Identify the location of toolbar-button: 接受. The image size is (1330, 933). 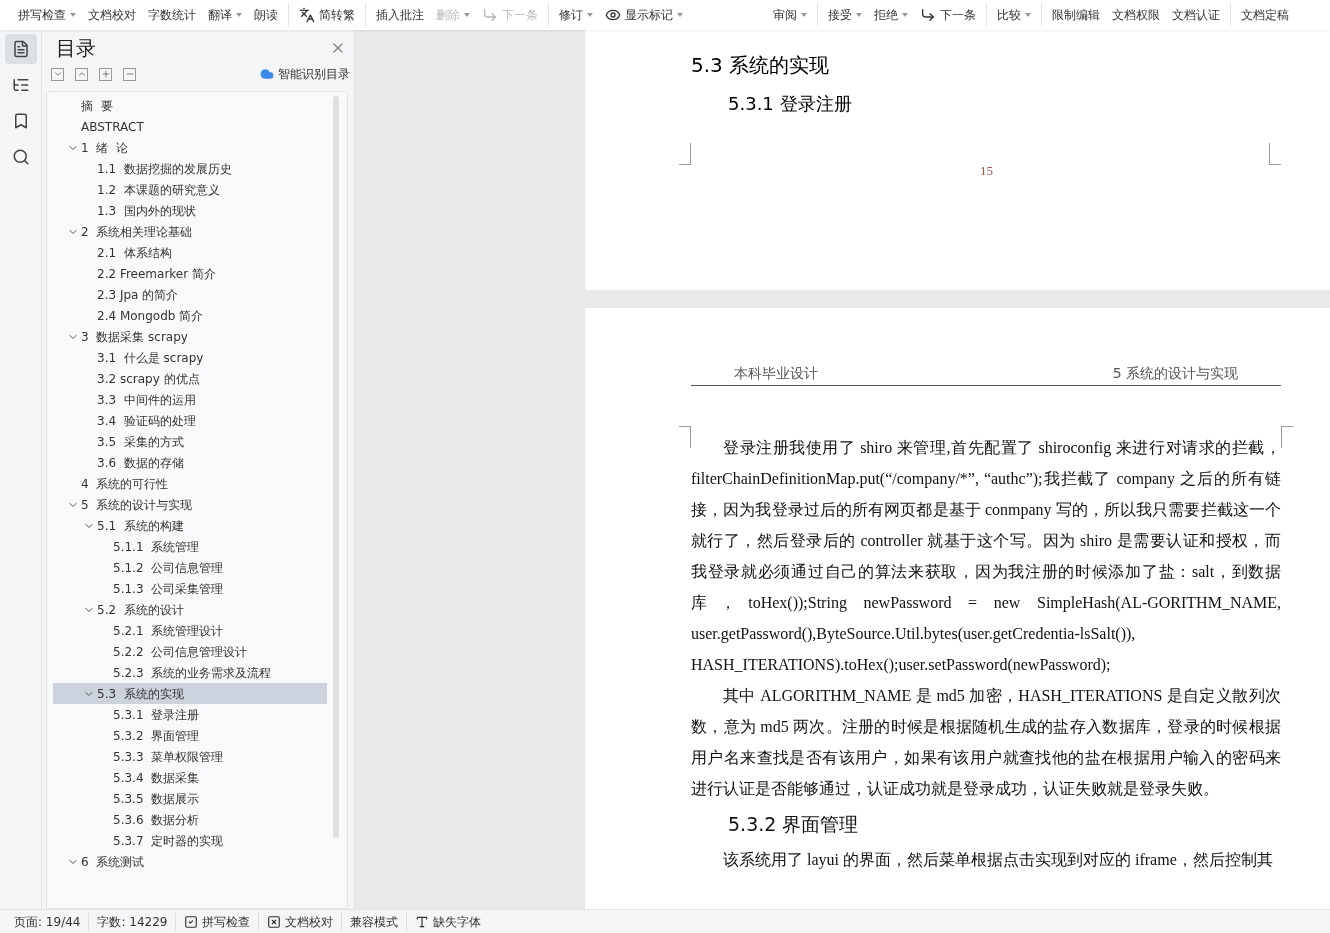
(845, 15).